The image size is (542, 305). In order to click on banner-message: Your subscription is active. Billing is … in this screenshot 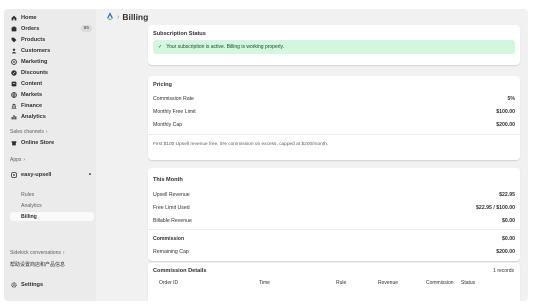, I will do `click(225, 47)`.